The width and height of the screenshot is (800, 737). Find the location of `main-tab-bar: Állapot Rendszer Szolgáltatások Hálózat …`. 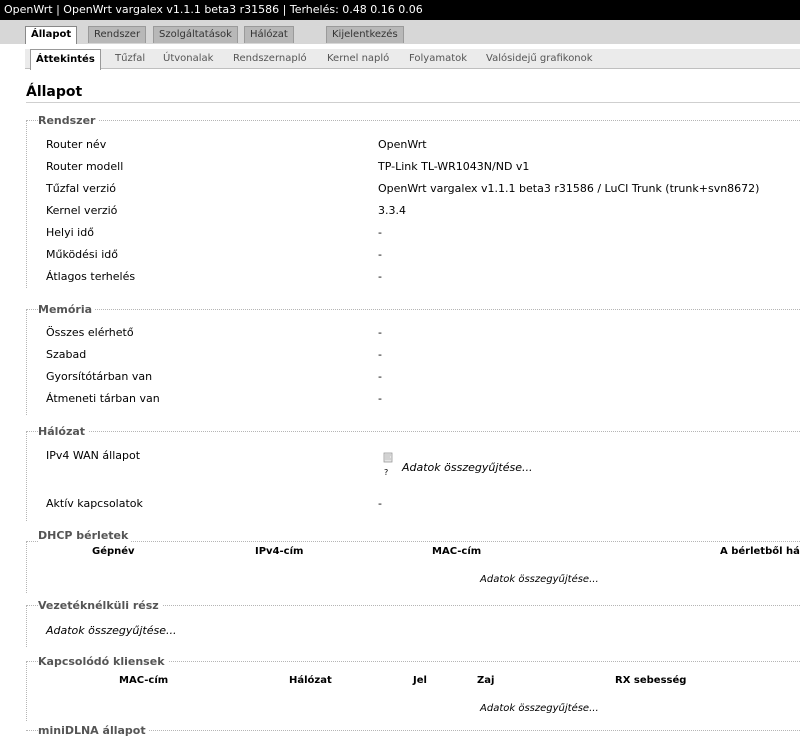

main-tab-bar: Állapot Rendszer Szolgáltatások Hálózat … is located at coordinates (400, 32).